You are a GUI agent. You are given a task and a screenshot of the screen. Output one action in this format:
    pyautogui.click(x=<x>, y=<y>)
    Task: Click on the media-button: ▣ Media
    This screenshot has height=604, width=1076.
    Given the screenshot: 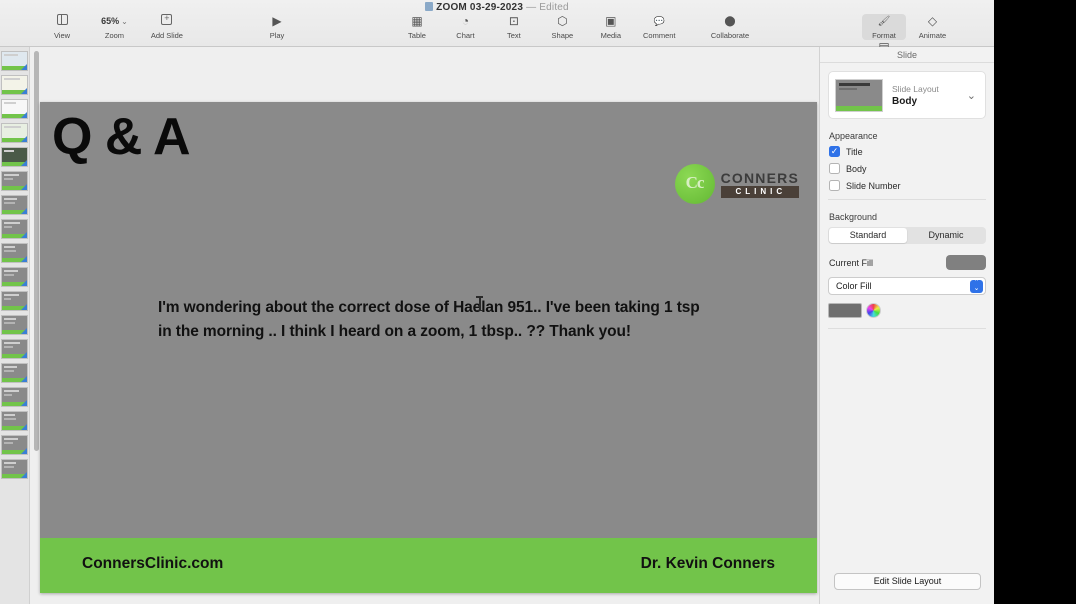 What is the action you would take?
    pyautogui.click(x=611, y=27)
    